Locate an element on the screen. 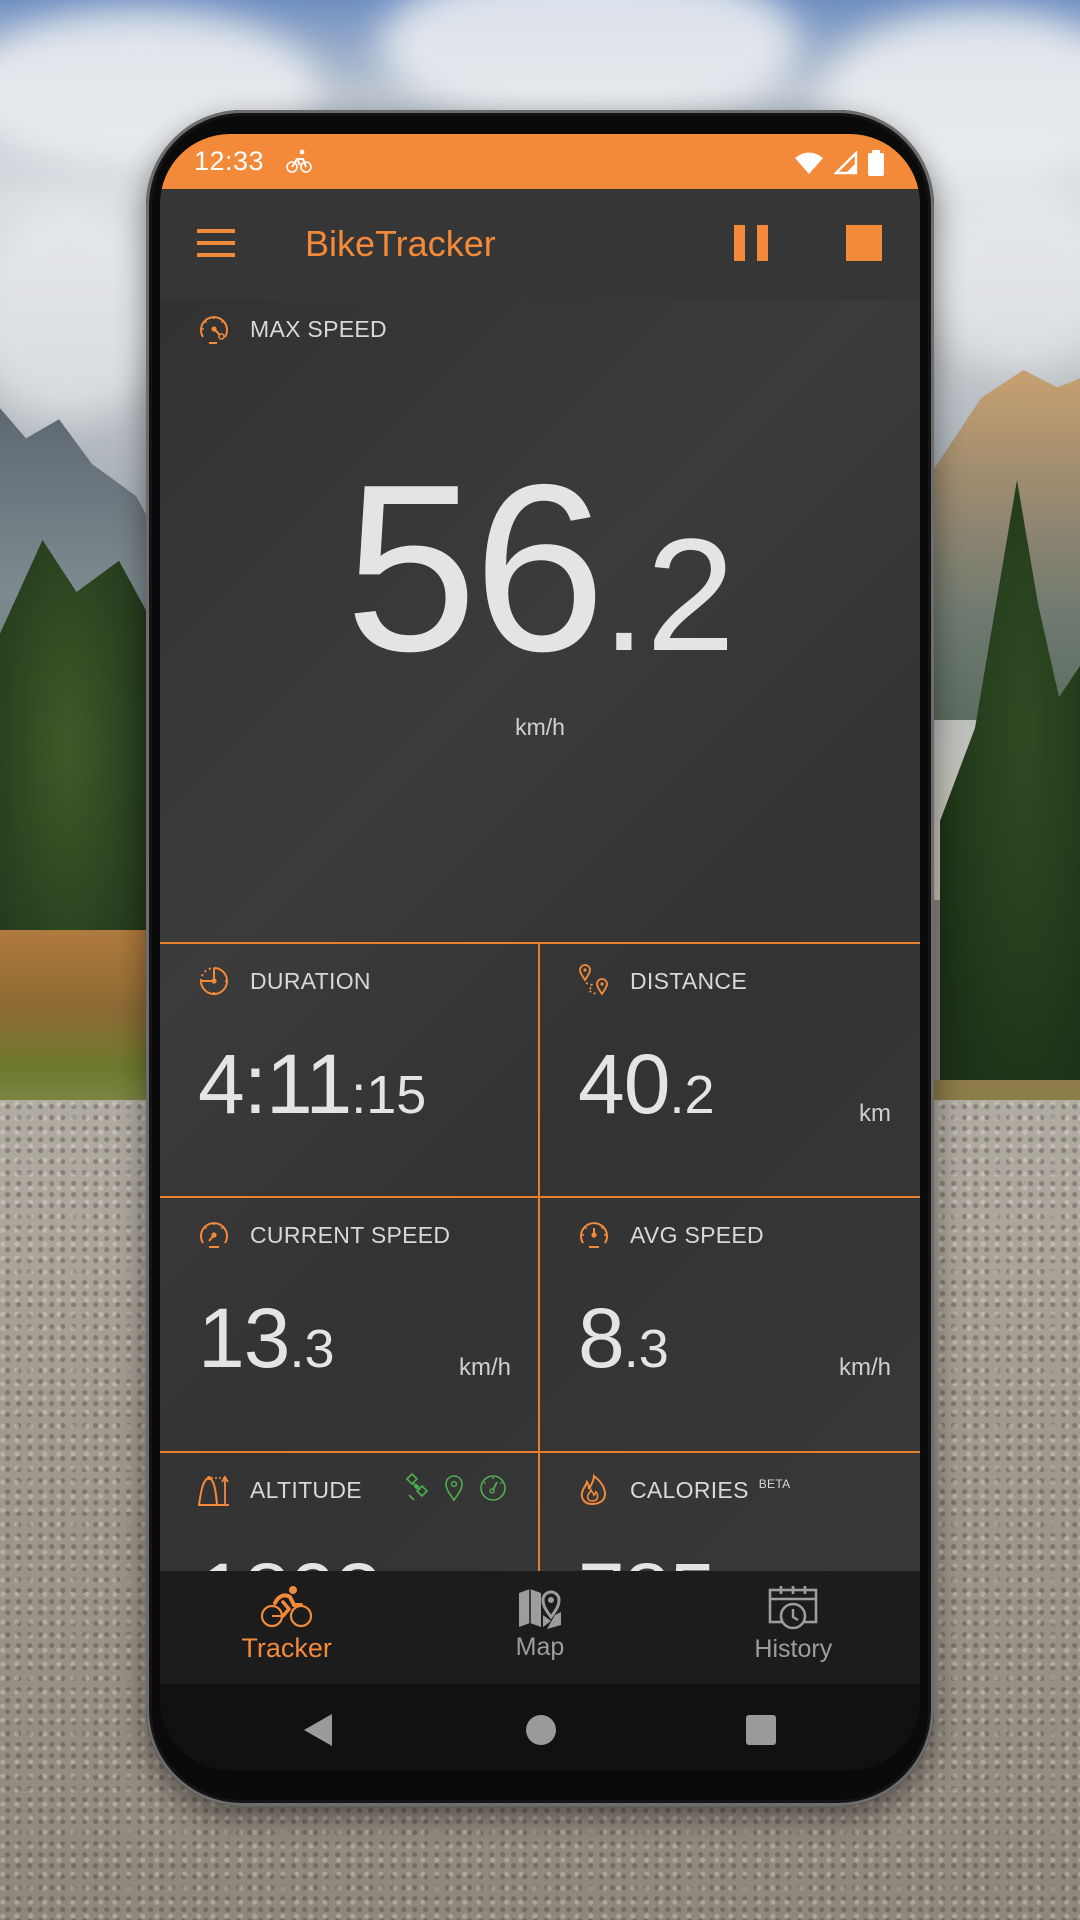 This screenshot has width=1080, height=1920. back-button is located at coordinates (318, 1730).